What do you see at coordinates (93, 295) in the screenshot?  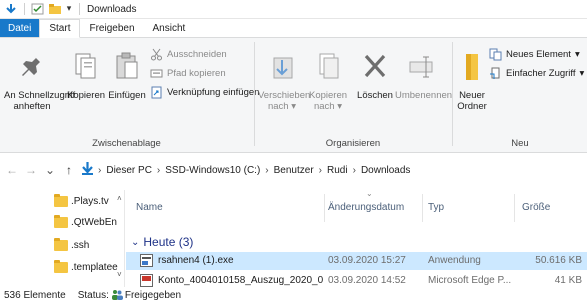 I see `status-label: Status:` at bounding box center [93, 295].